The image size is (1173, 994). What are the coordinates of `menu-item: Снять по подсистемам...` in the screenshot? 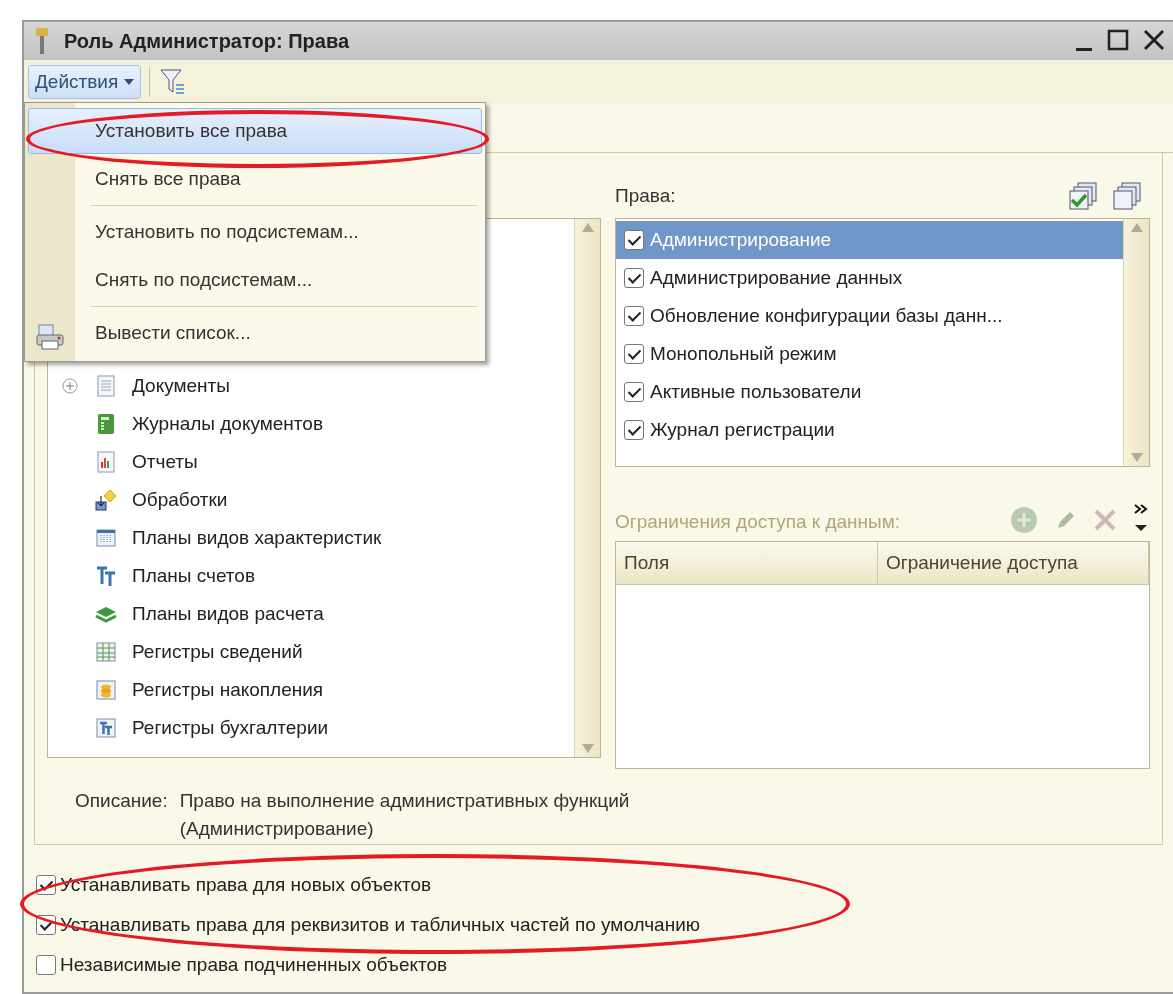 It's located at (255, 280).